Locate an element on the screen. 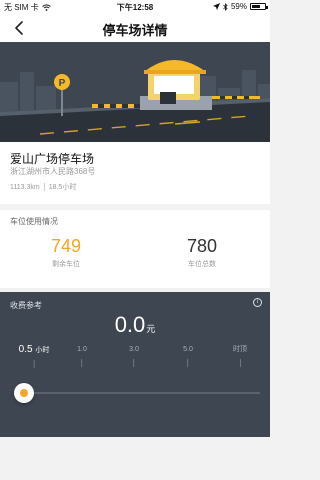  duration-tick: 时顶 is located at coordinates (240, 355).